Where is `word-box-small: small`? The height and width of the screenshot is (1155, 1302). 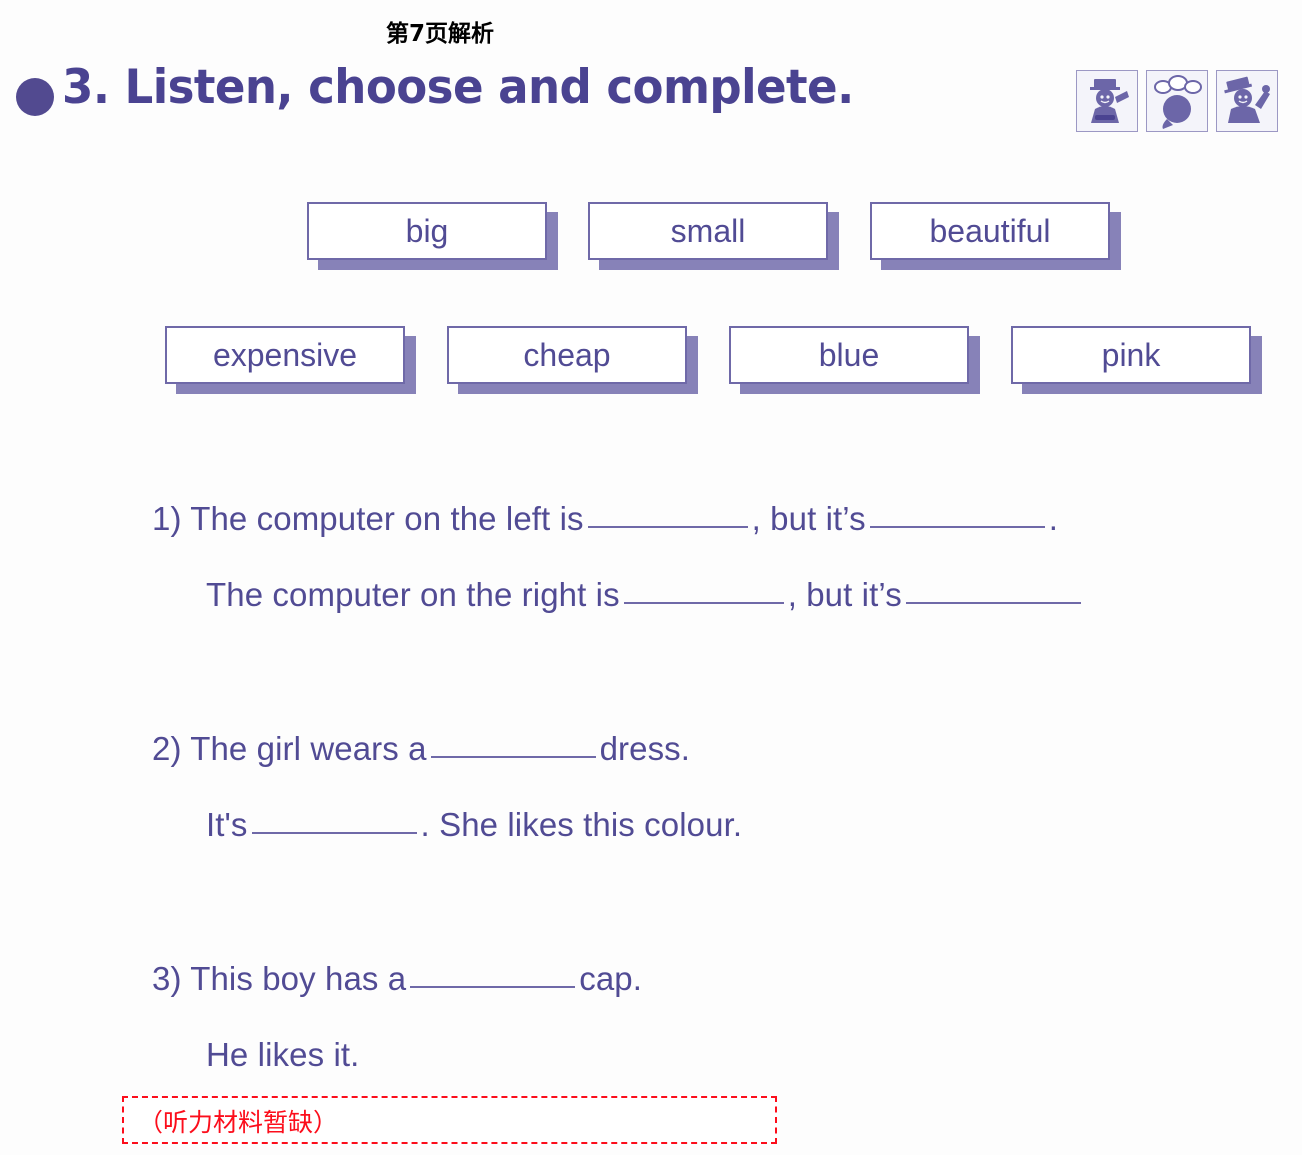
word-box-small: small is located at coordinates (708, 231).